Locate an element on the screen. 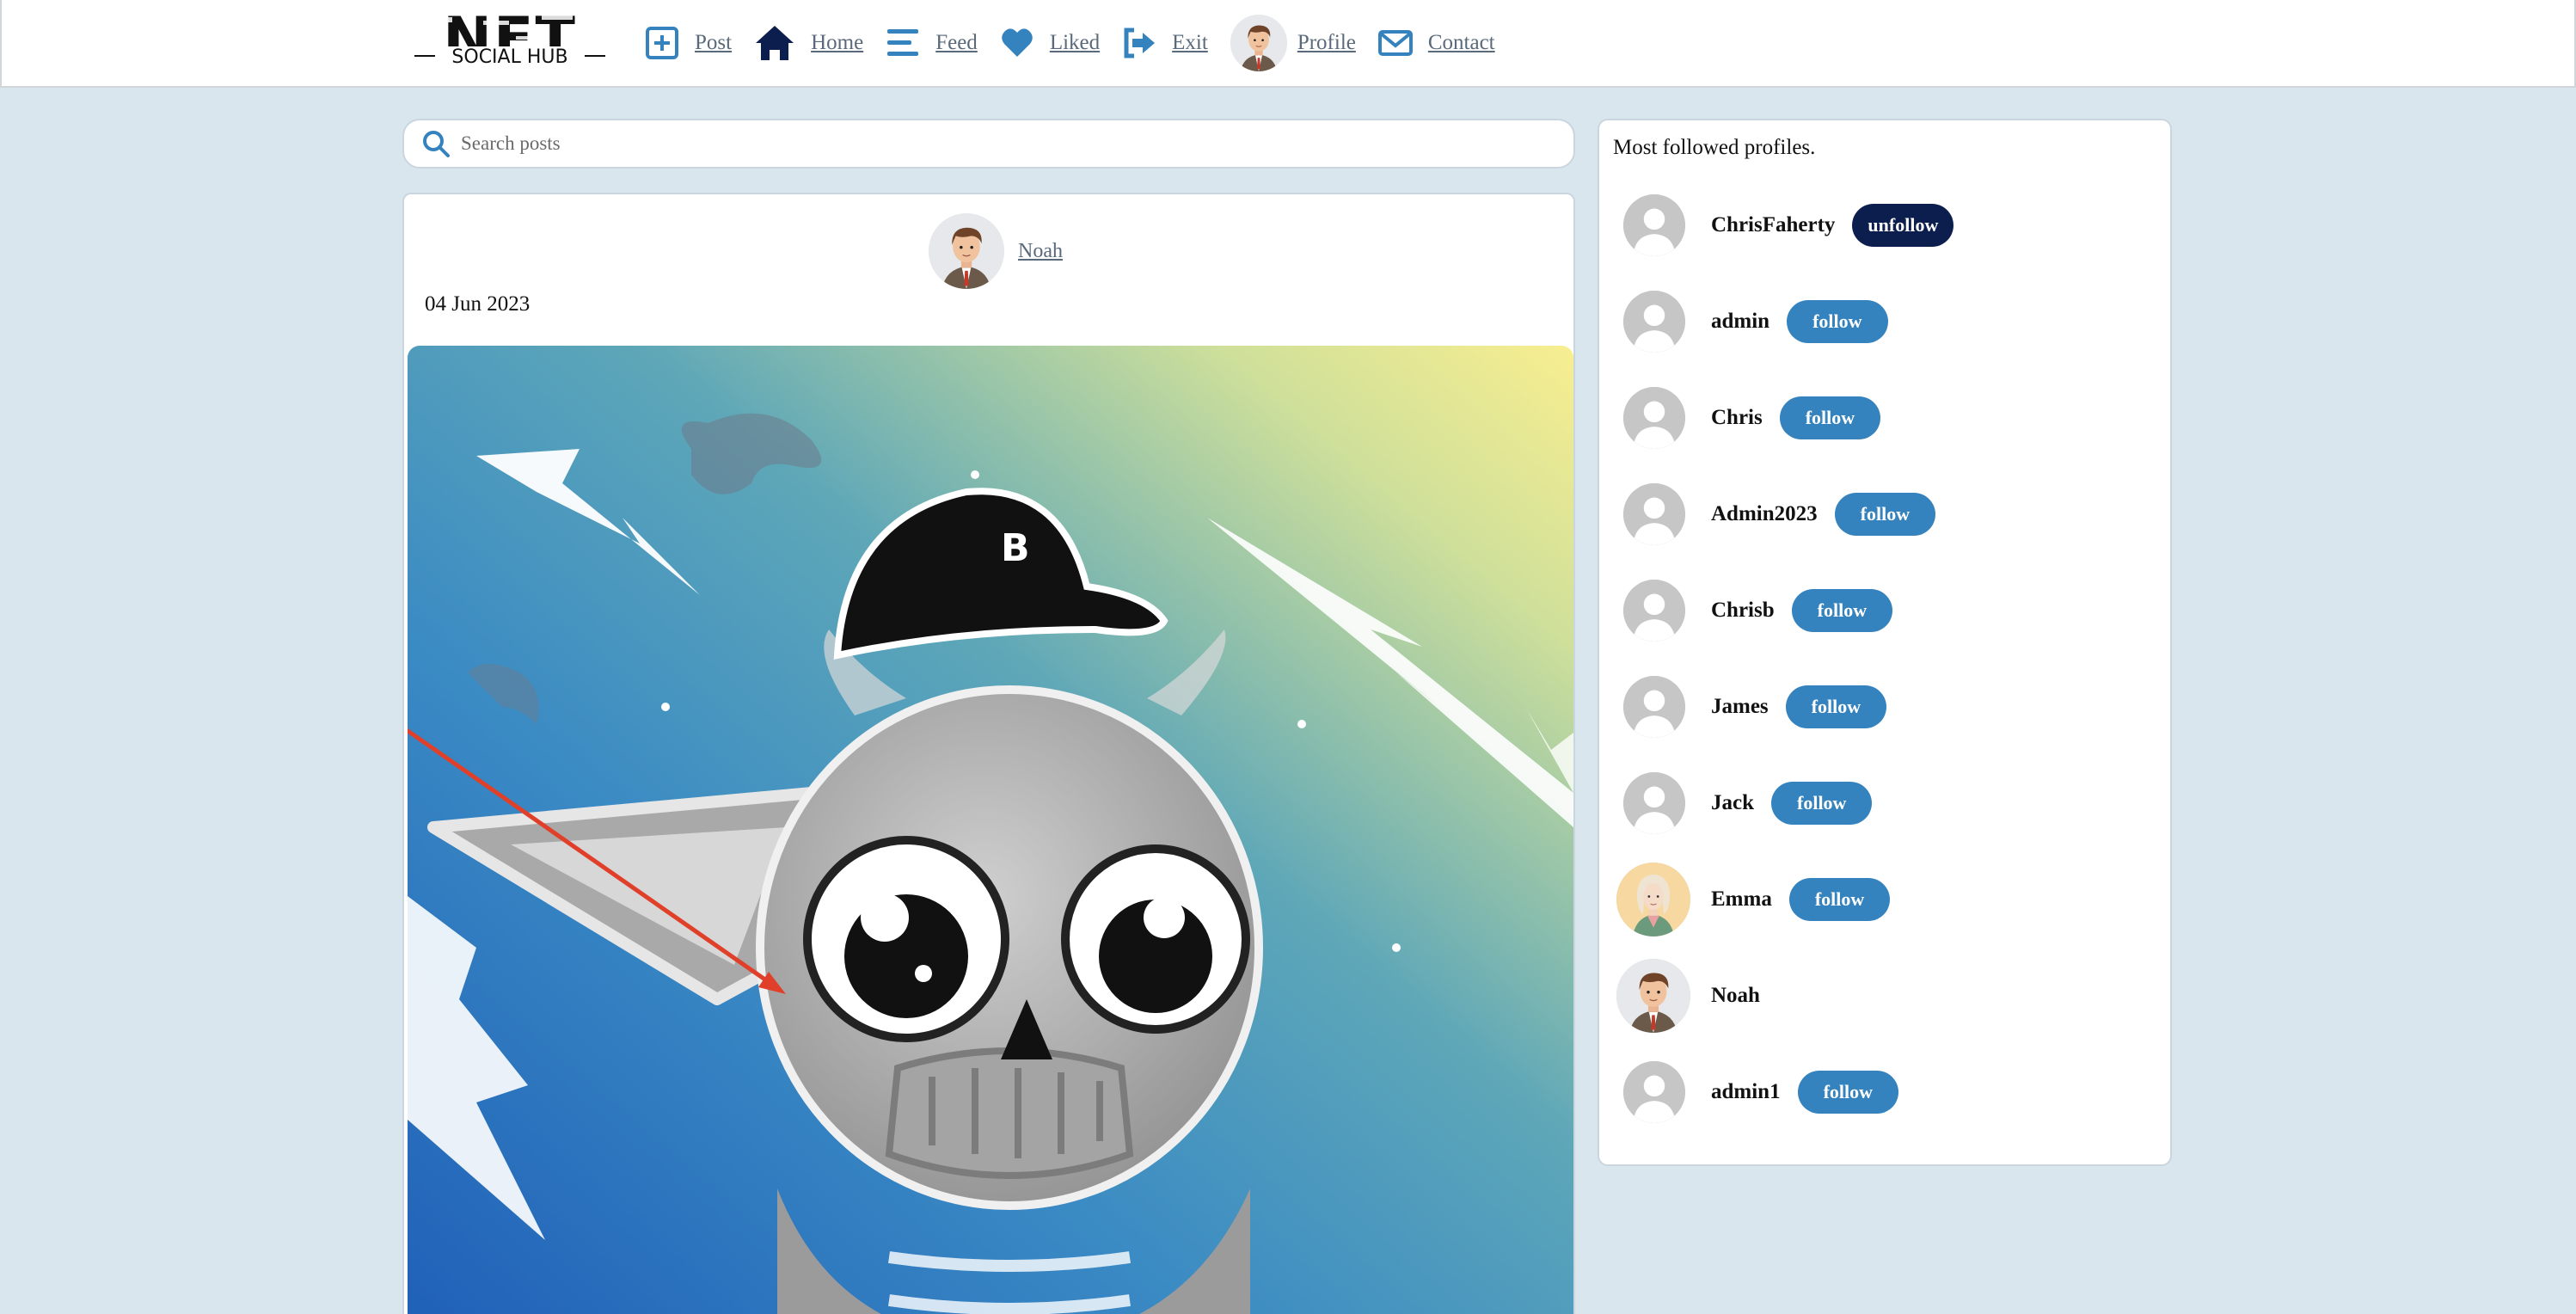 Image resolution: width=2576 pixels, height=1314 pixels. nav-home-label: Home is located at coordinates (838, 42).